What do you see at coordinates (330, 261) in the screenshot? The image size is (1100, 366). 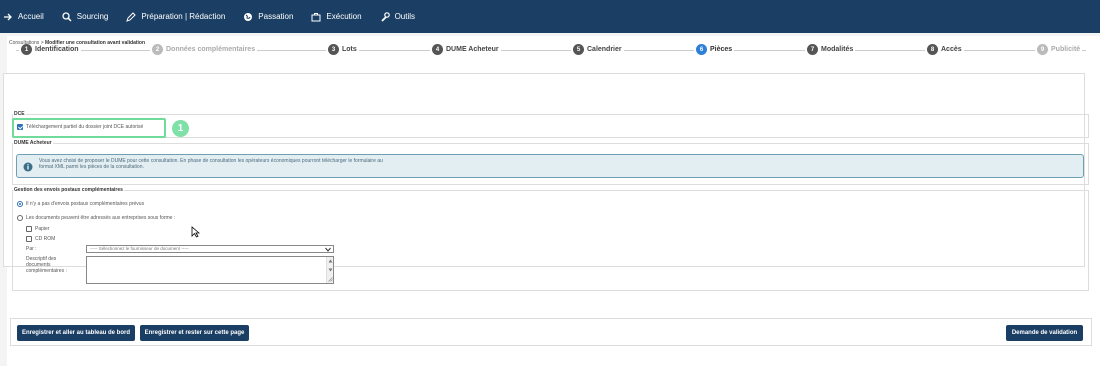 I see `scroll-up-icon` at bounding box center [330, 261].